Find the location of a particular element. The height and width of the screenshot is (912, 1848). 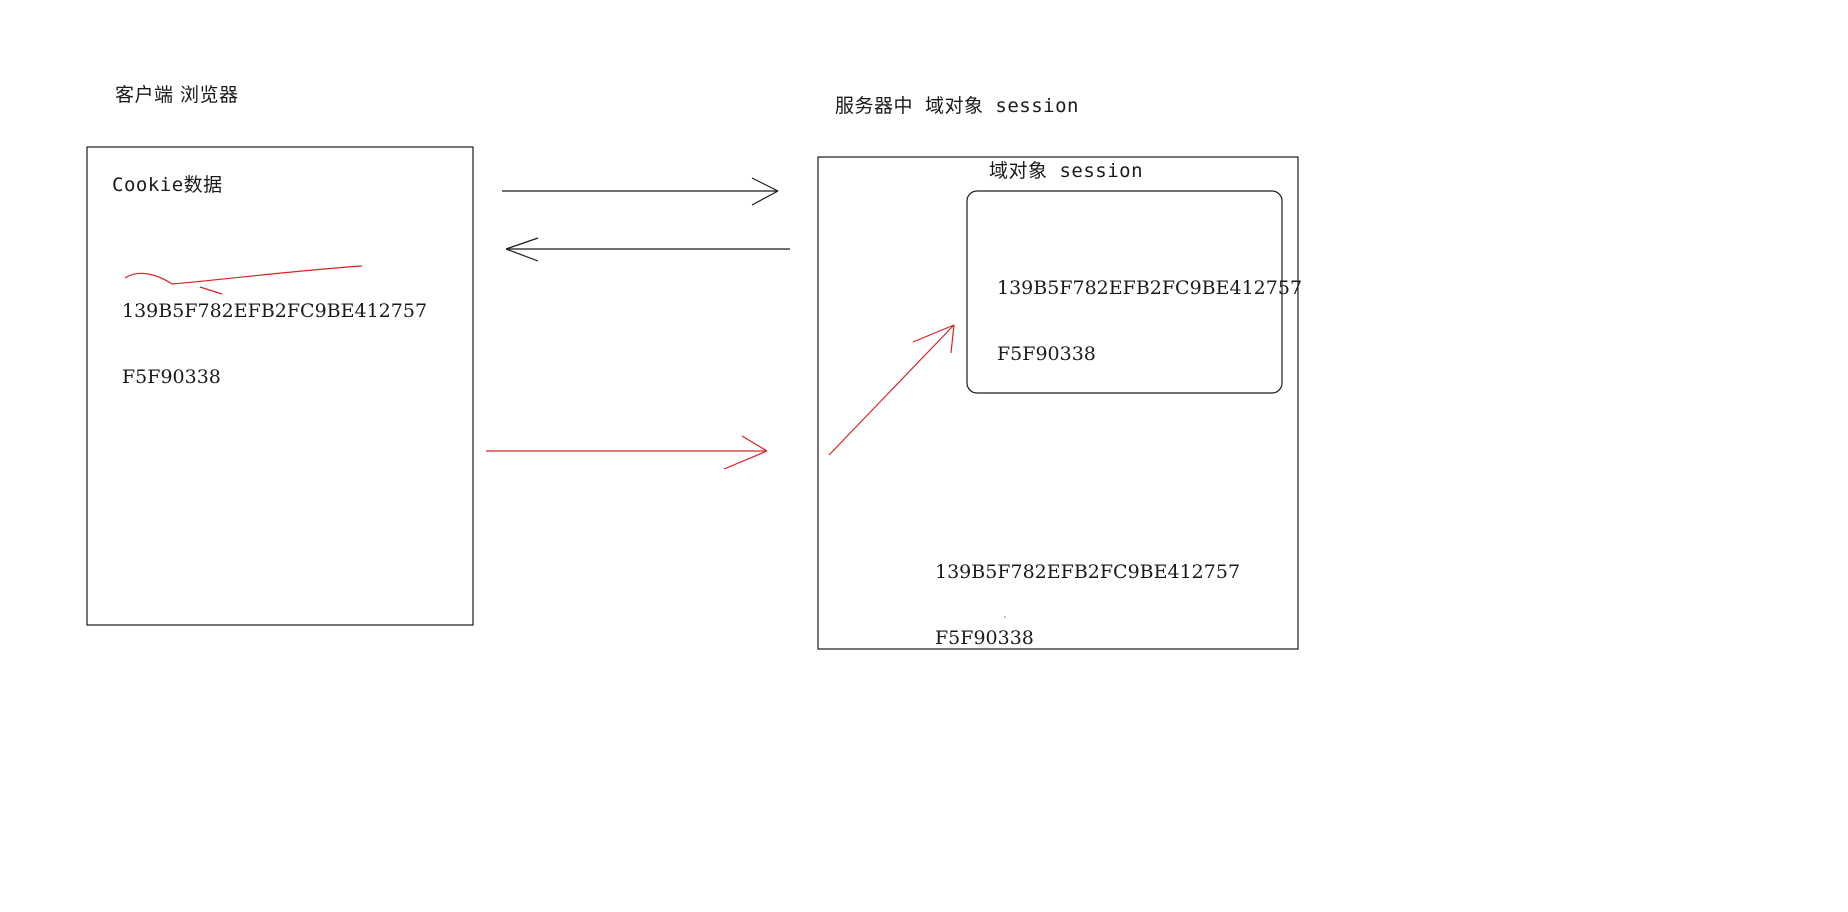

cookie-session-id-line-2: F5F90338 is located at coordinates (171, 377).